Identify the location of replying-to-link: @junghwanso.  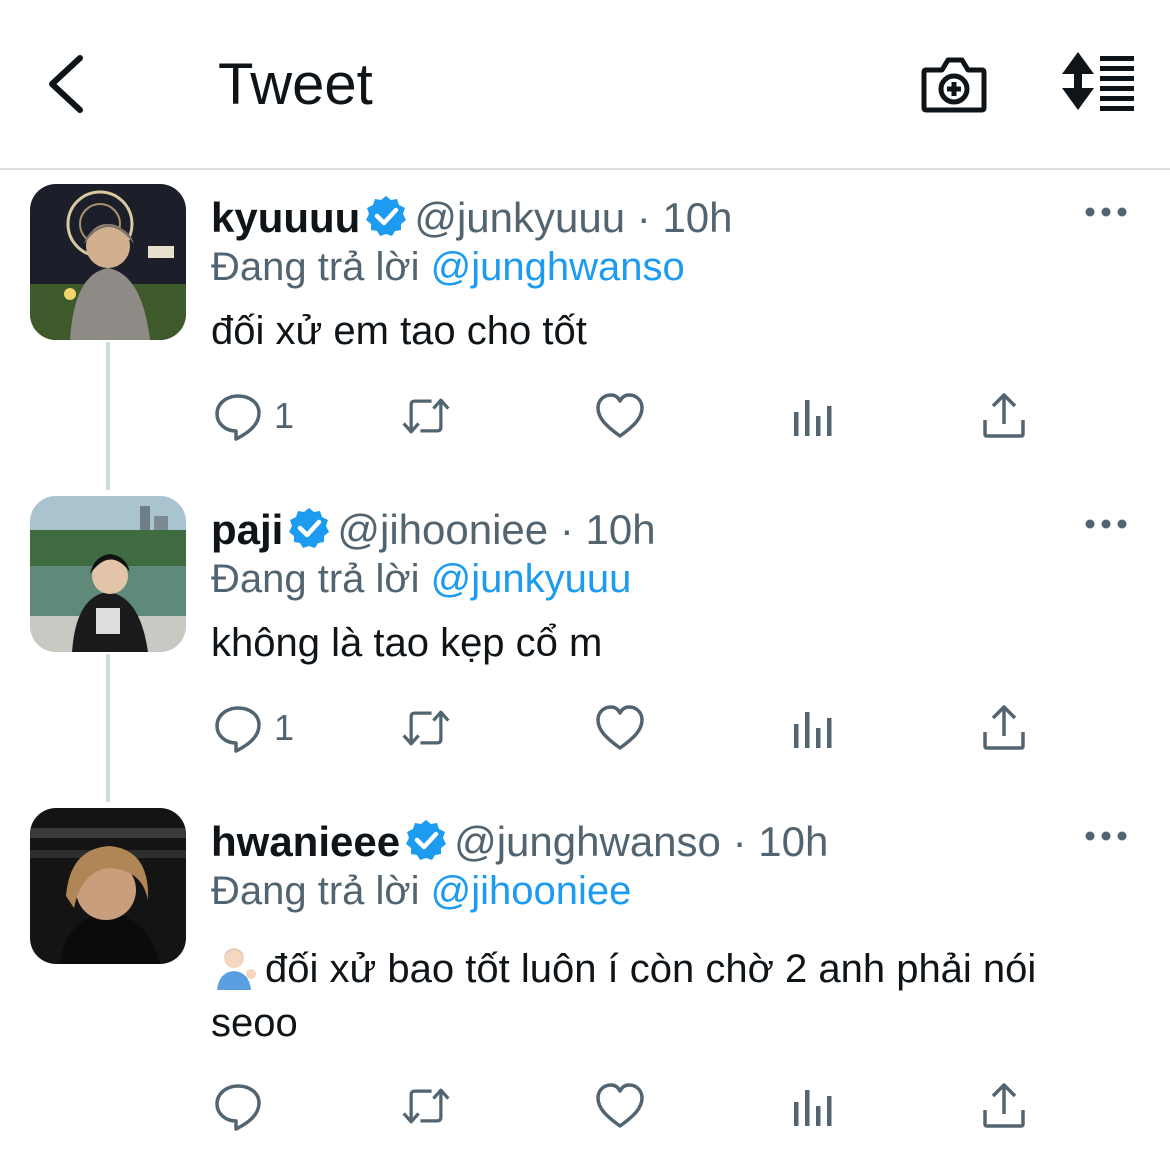
(558, 267).